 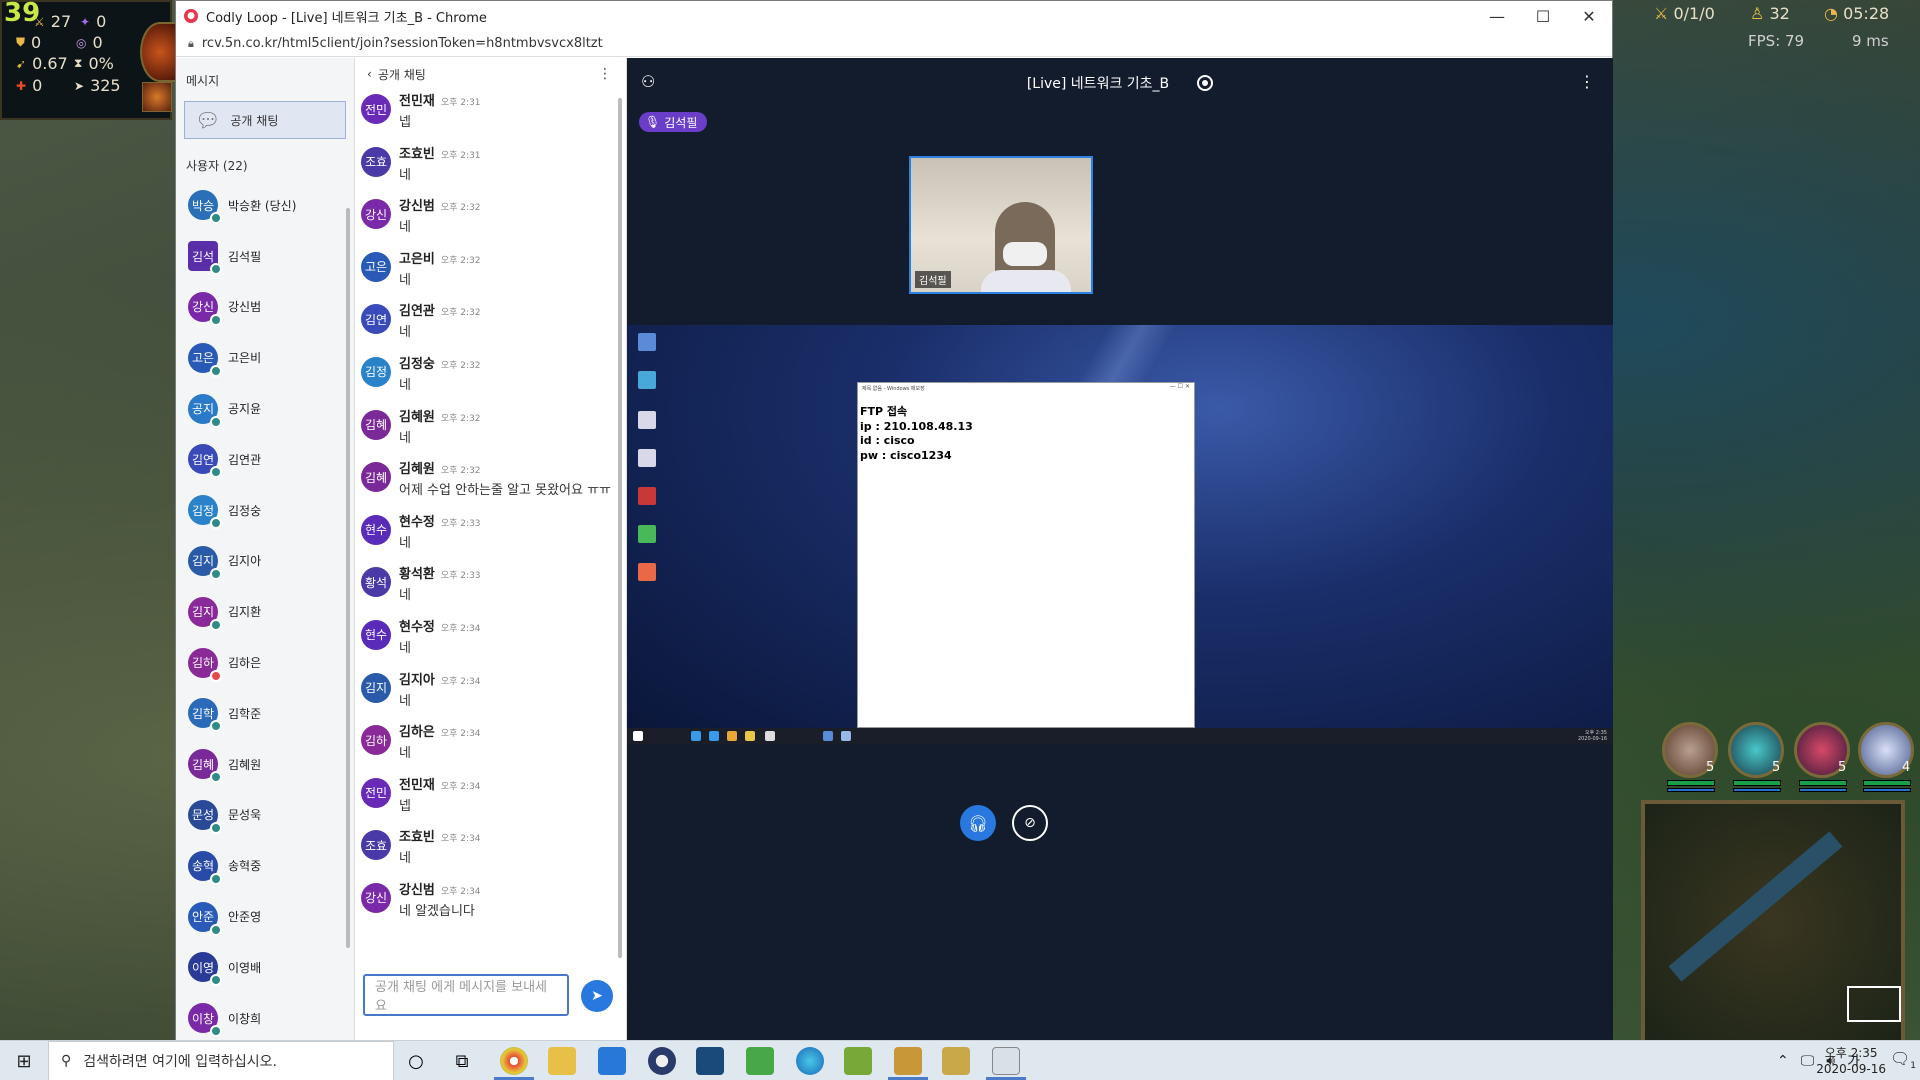 I want to click on message-body: 고은비 오후 2:32 네, so click(x=440, y=268).